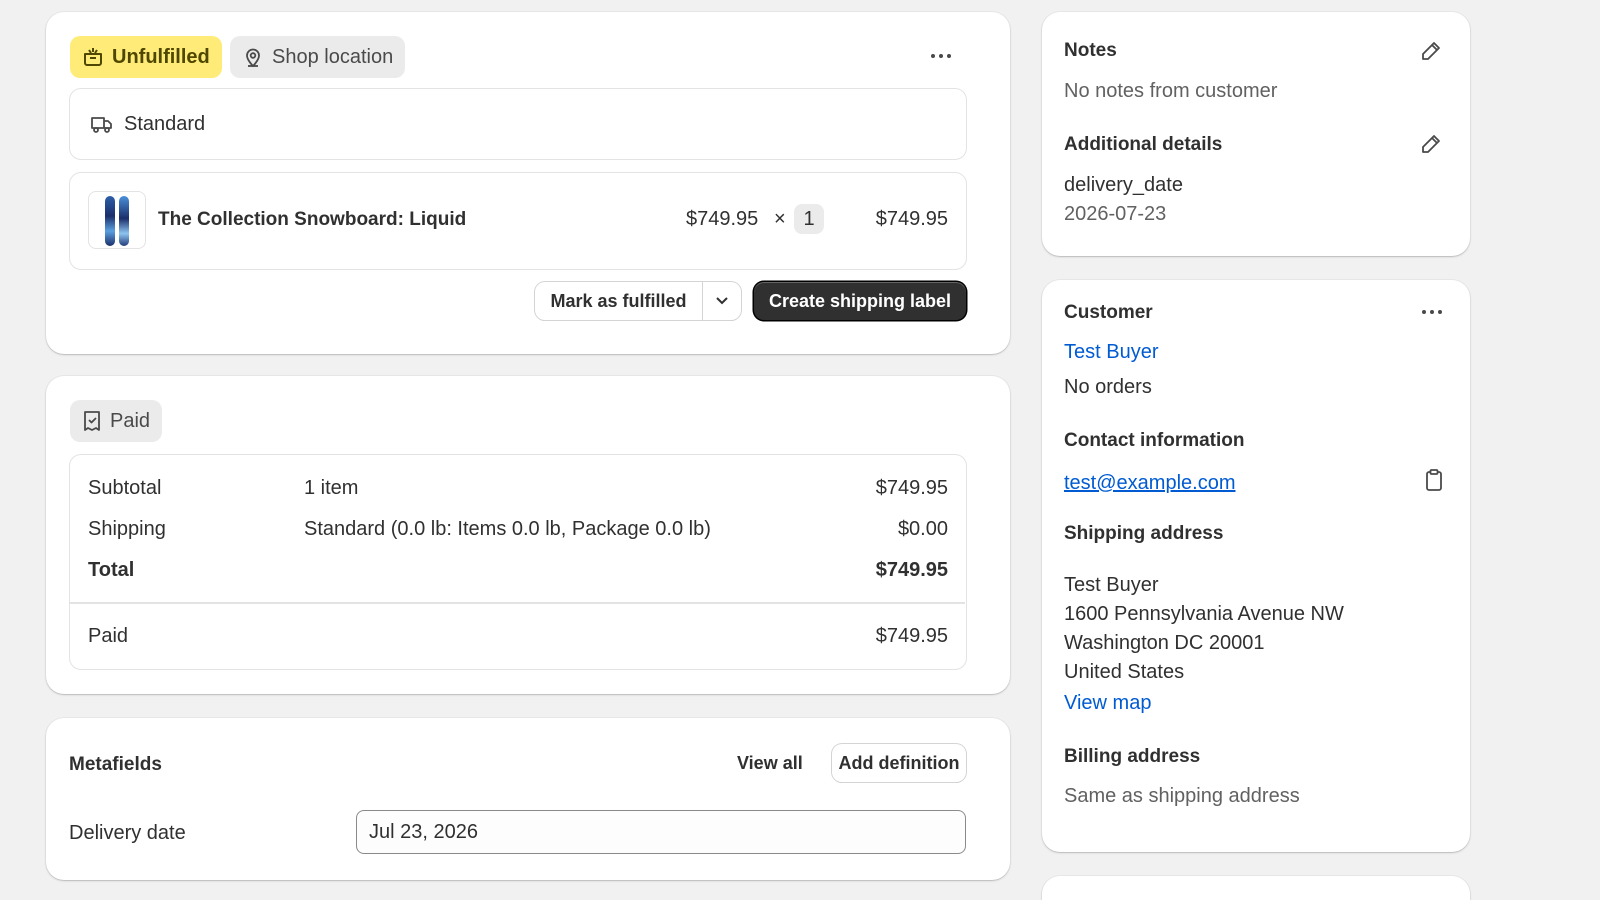 This screenshot has height=900, width=1600. What do you see at coordinates (770, 763) in the screenshot?
I see `view-all-link: View all` at bounding box center [770, 763].